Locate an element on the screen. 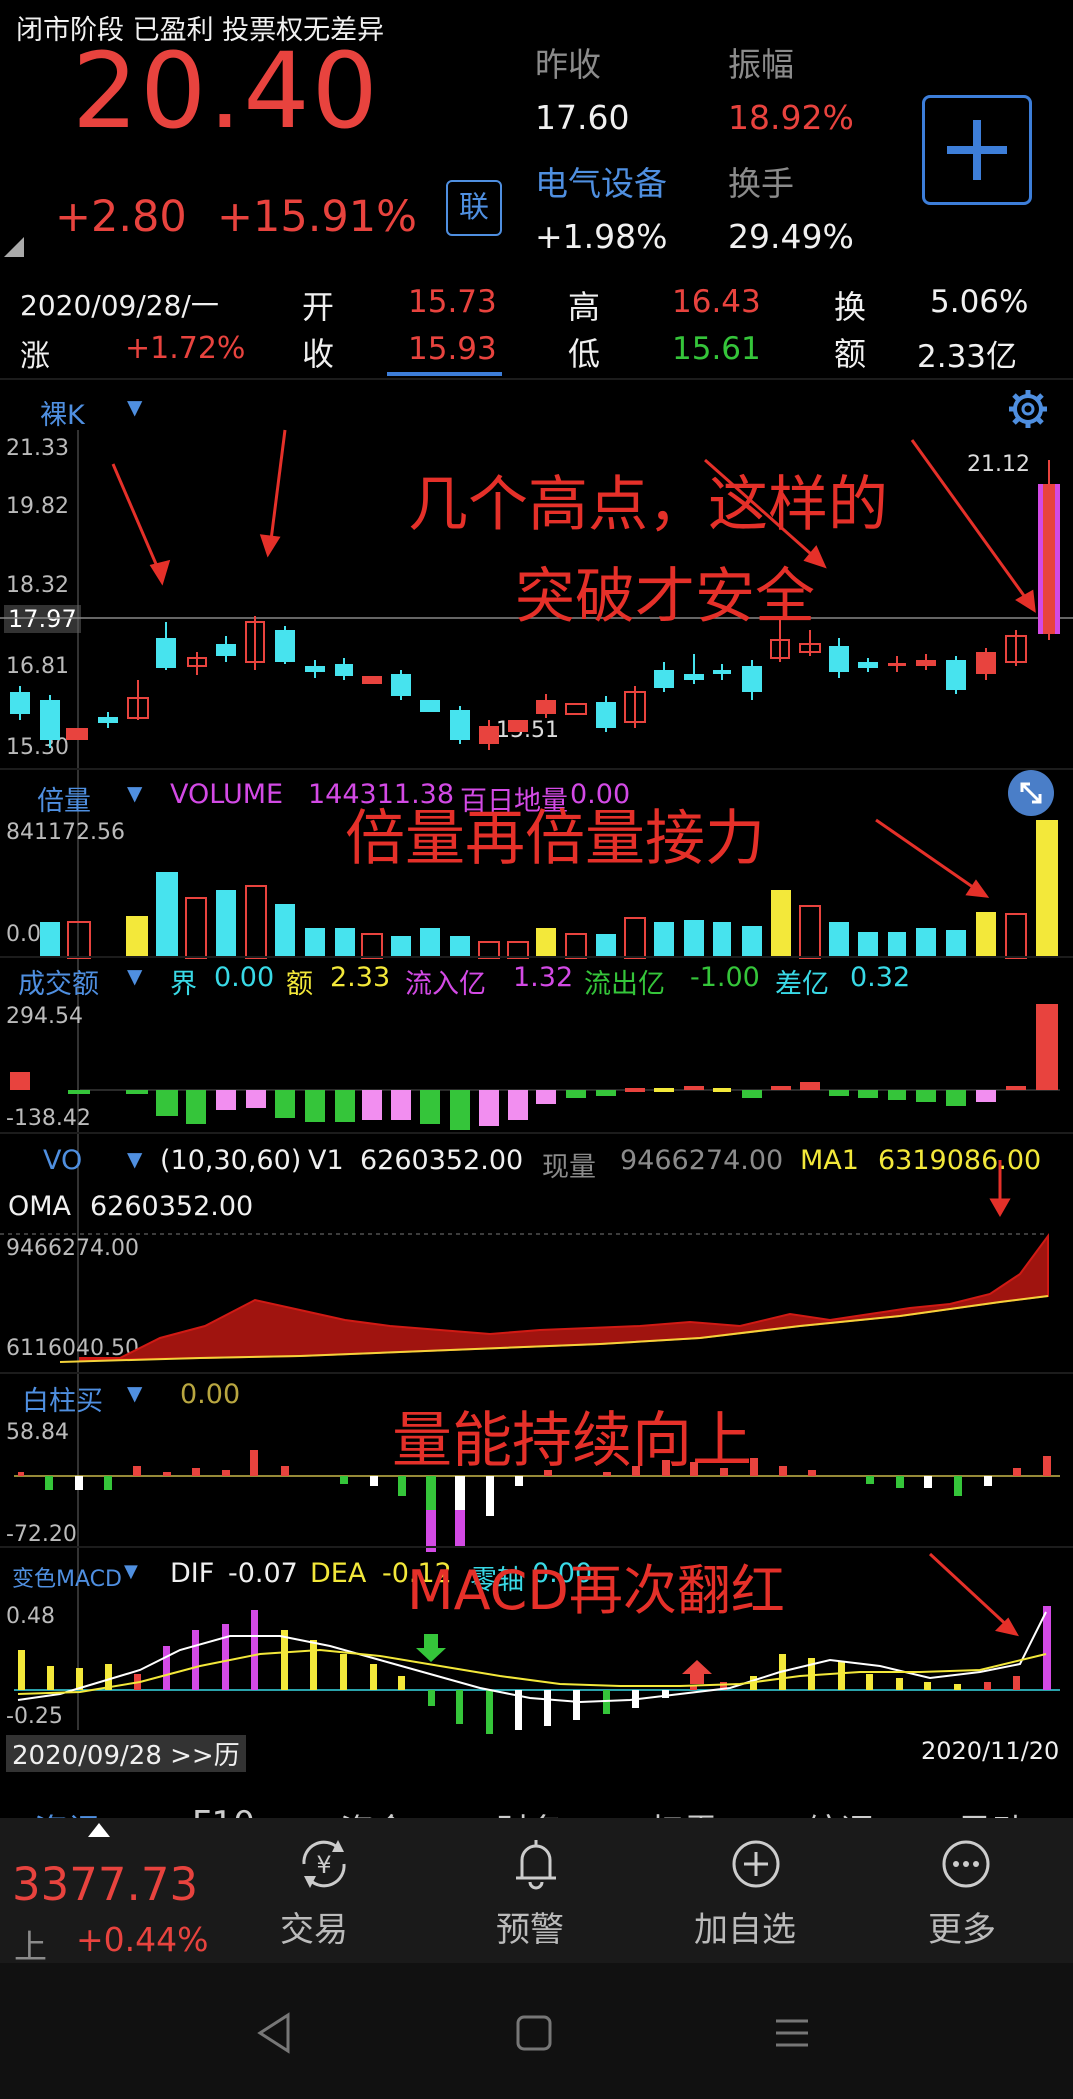 This screenshot has width=1073, height=2099. vo-title: VO is located at coordinates (62, 1160).